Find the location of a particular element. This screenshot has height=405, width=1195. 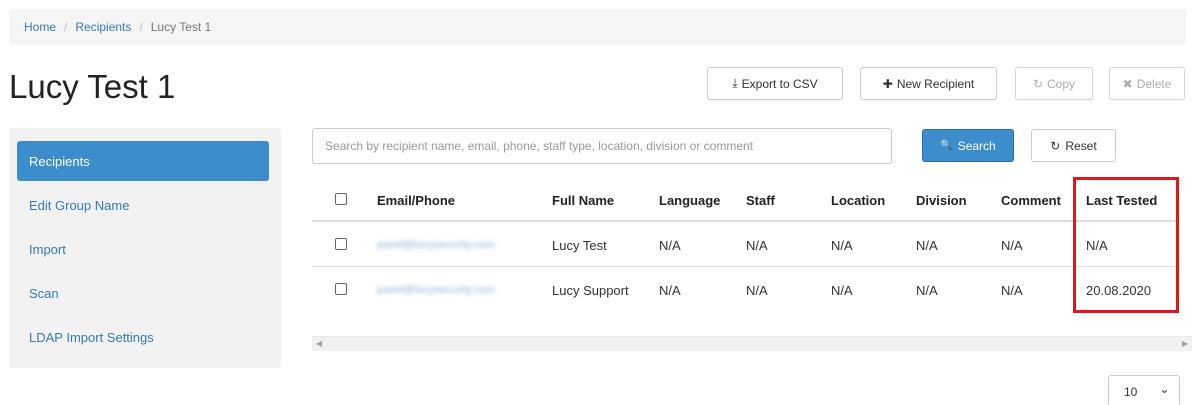

export-icon: ⤓ is located at coordinates (735, 83).